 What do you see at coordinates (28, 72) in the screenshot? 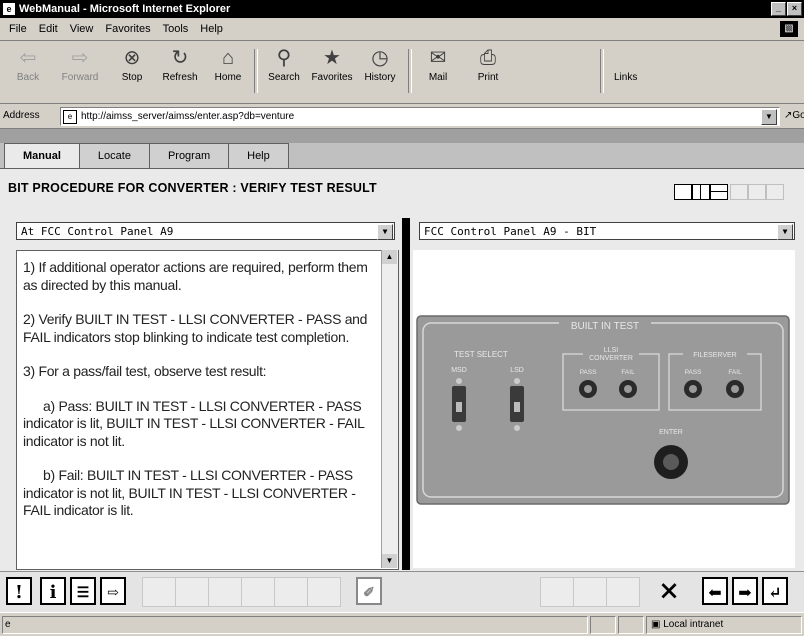
I see `back-button: ⇦ Back` at bounding box center [28, 72].